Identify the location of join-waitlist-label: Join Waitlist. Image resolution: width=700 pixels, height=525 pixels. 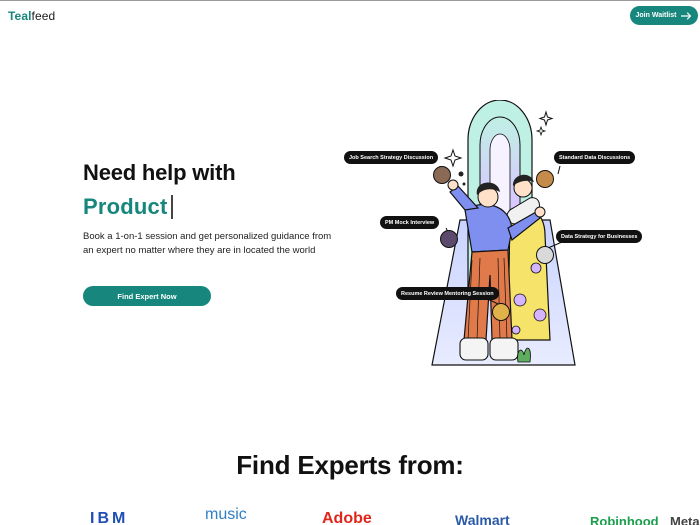
(656, 15).